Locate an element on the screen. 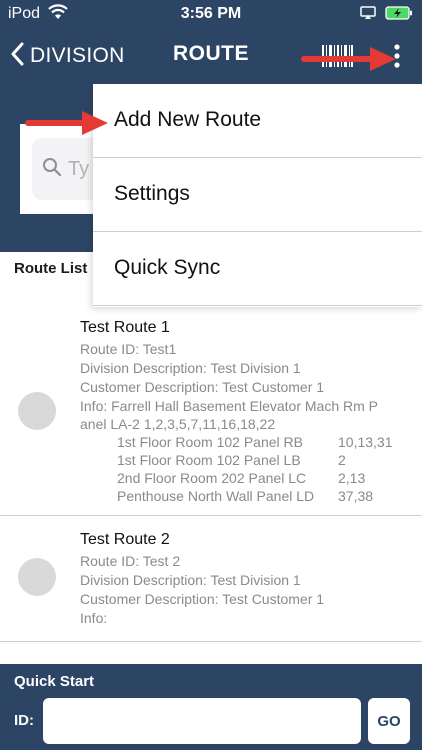  info-values: 37,38 is located at coordinates (356, 496).